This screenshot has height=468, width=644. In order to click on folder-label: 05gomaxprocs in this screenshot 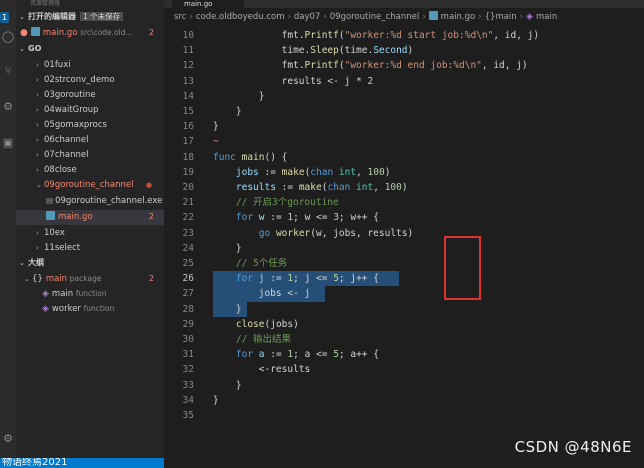, I will do `click(75, 125)`.